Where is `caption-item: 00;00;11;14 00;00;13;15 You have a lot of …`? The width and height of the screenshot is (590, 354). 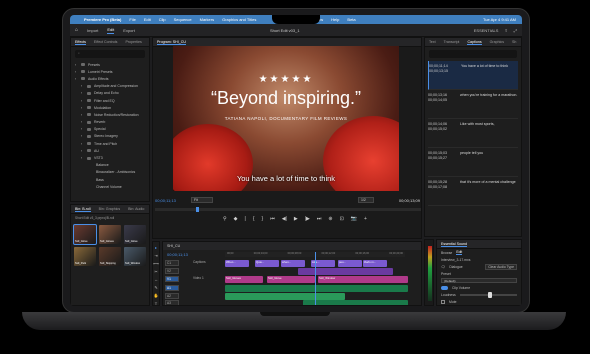 caption-item: 00;00;11;14 00;00;13;15 You have a lot of … is located at coordinates (473, 75).